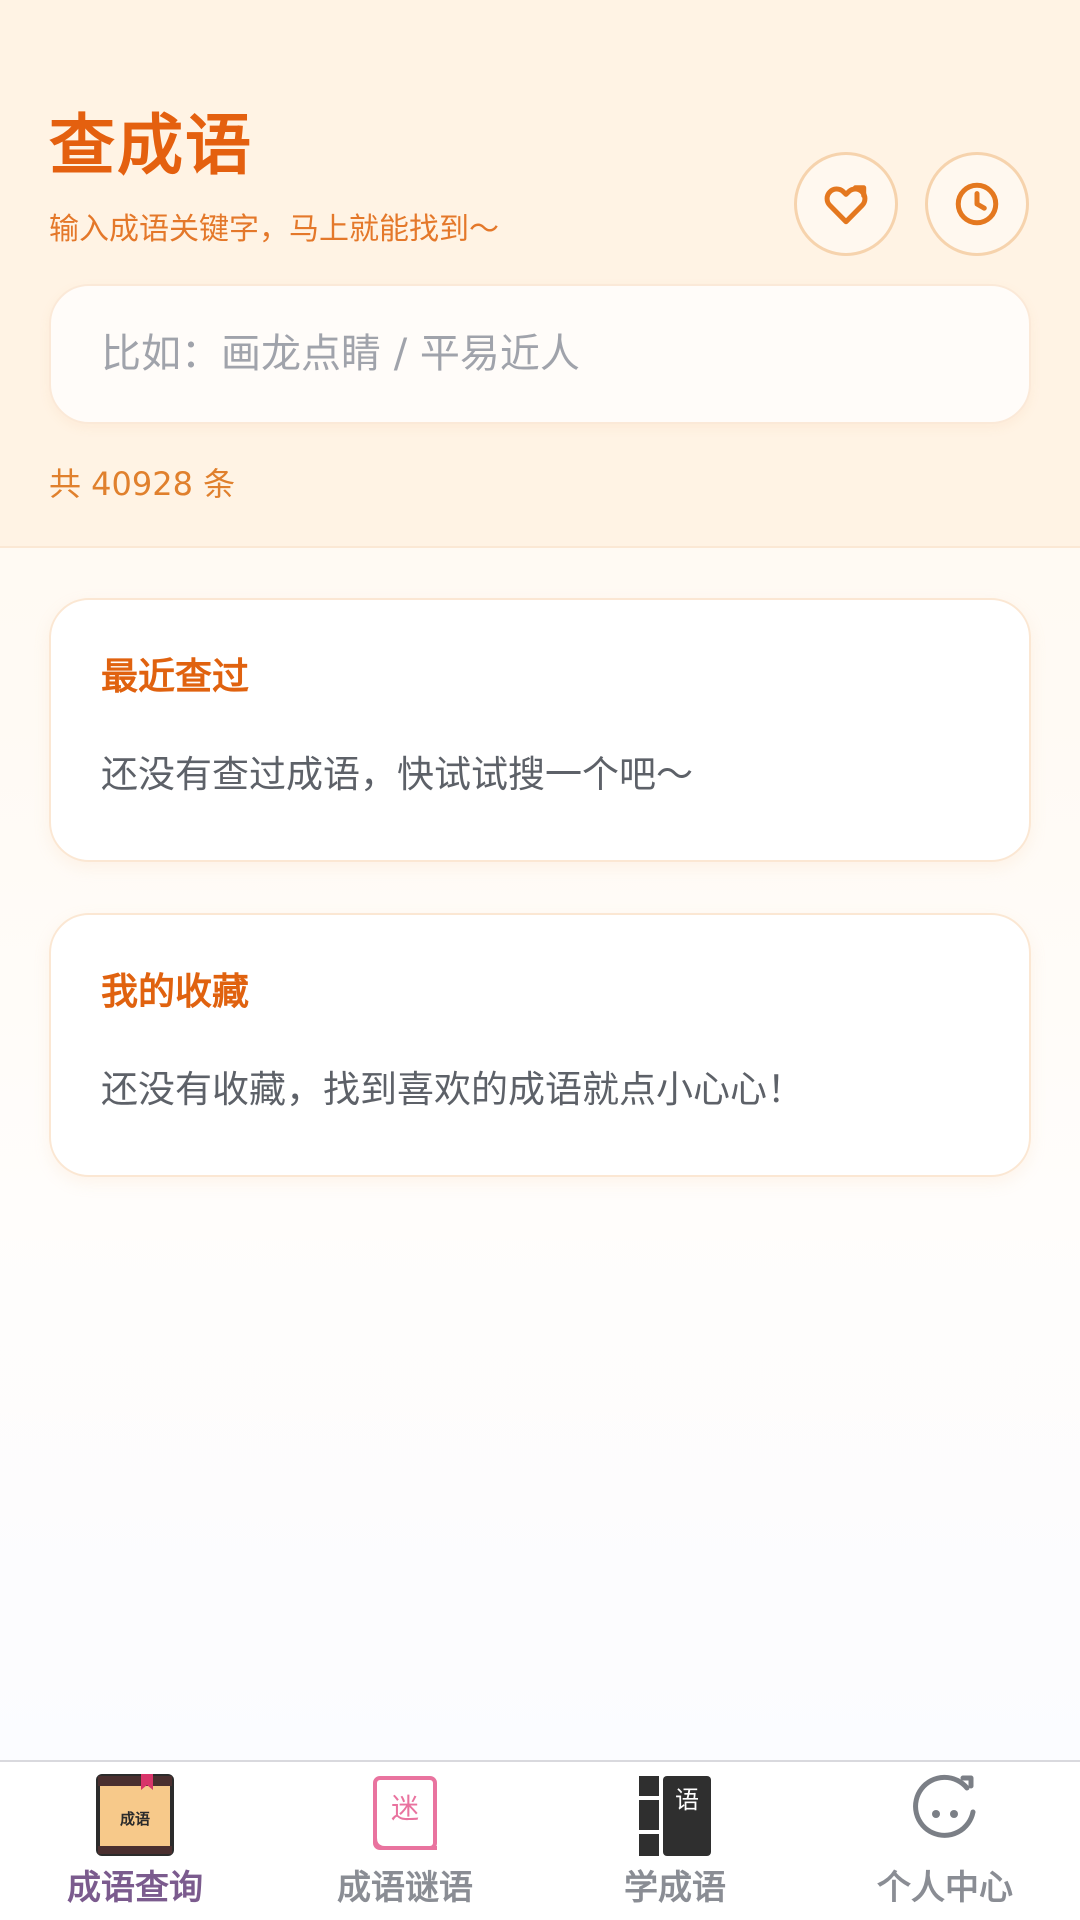 The width and height of the screenshot is (1080, 1920). What do you see at coordinates (135, 1819) in the screenshot?
I see `idiom-book-icon-text: 成语` at bounding box center [135, 1819].